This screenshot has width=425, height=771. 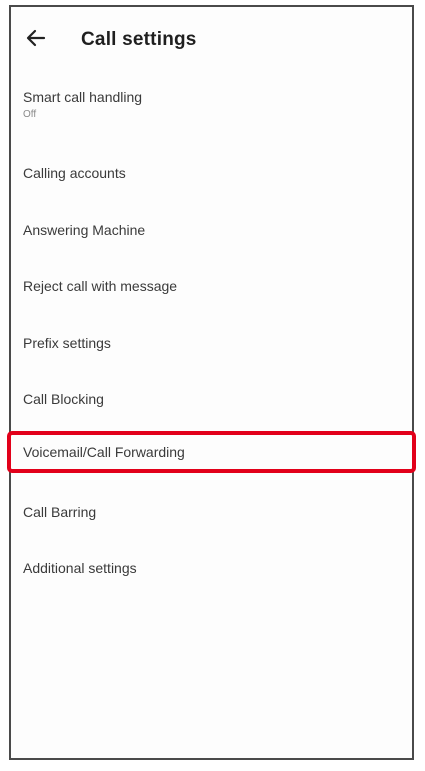 I want to click on setting-reject-call-with-message: Reject call with message, so click(x=211, y=296).